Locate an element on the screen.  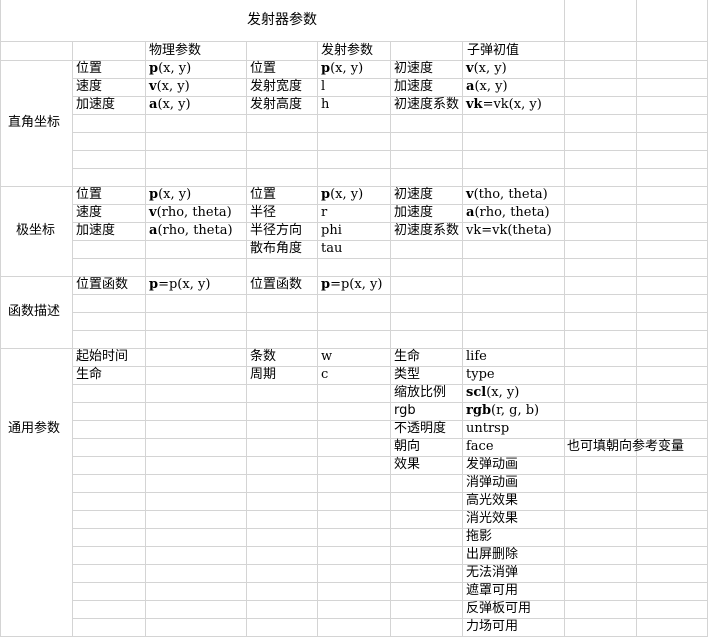
cell-emit-value: phi is located at coordinates (330, 231).